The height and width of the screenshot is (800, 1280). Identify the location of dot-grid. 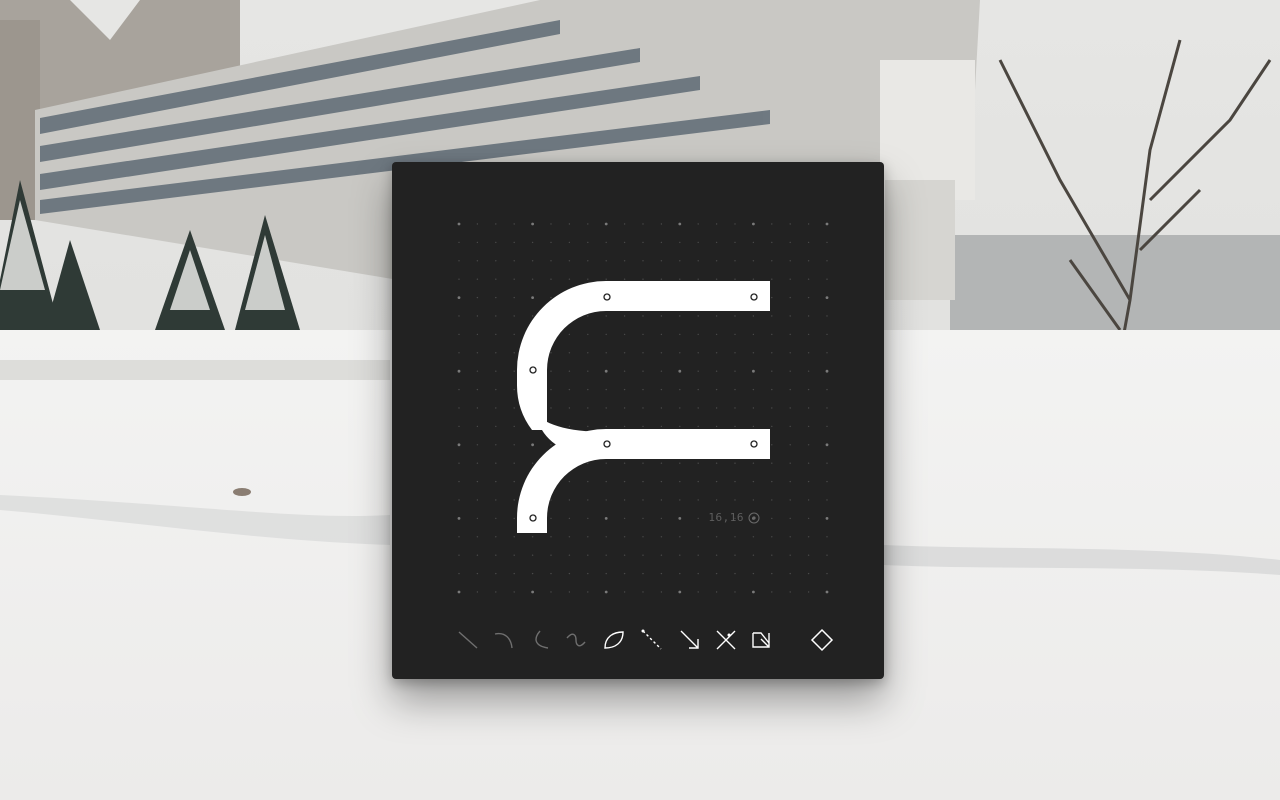
(643, 408).